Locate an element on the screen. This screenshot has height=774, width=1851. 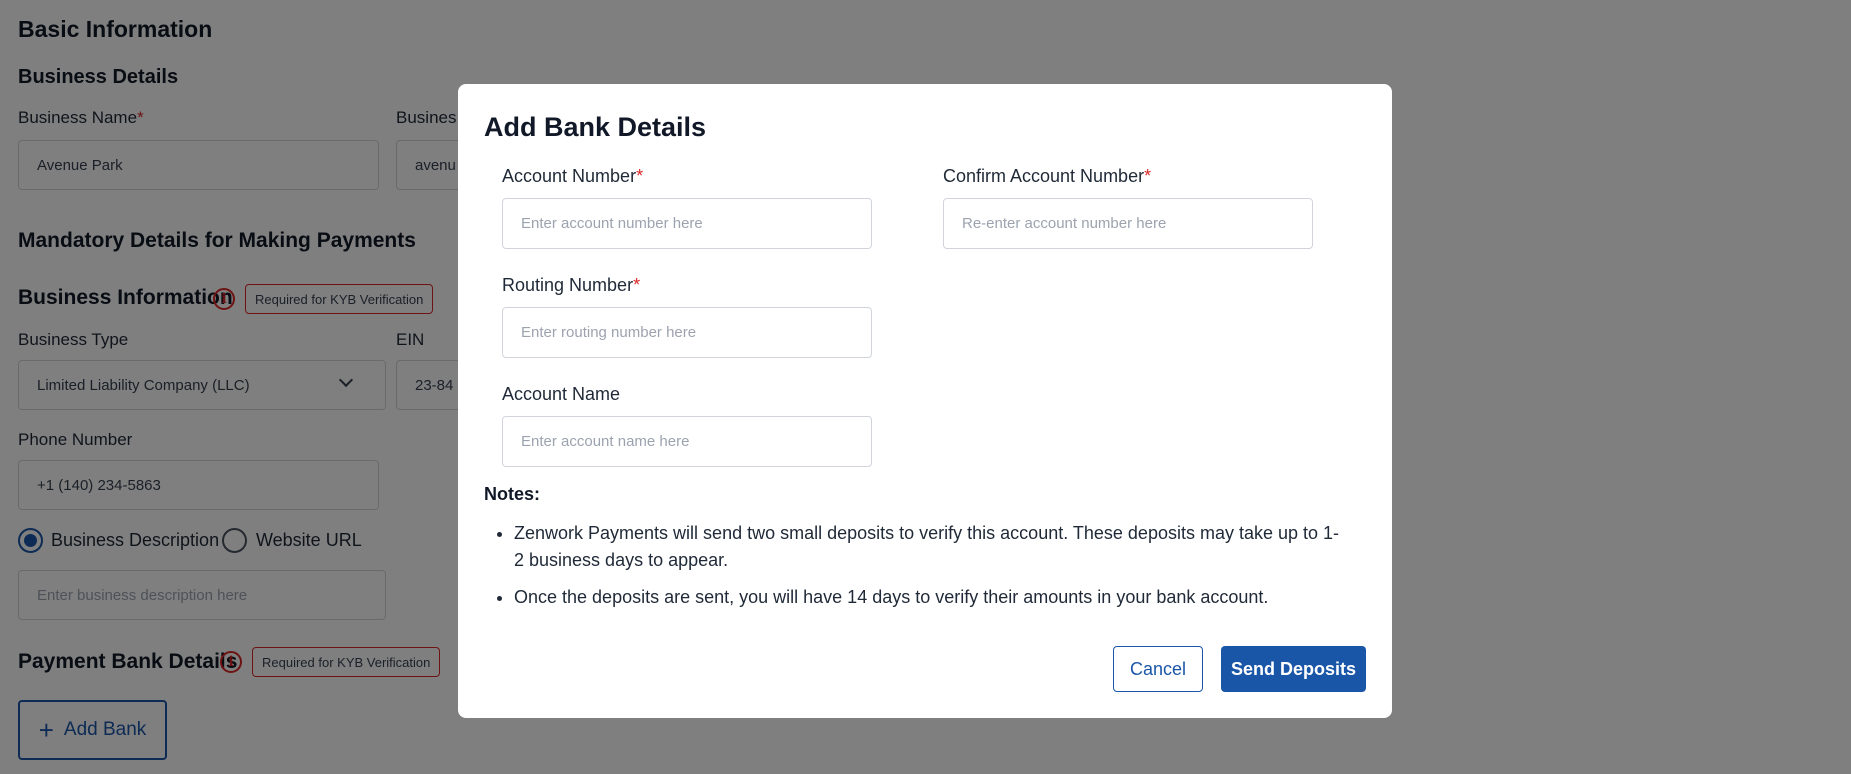
cancel-button: Cancel is located at coordinates (1158, 669).